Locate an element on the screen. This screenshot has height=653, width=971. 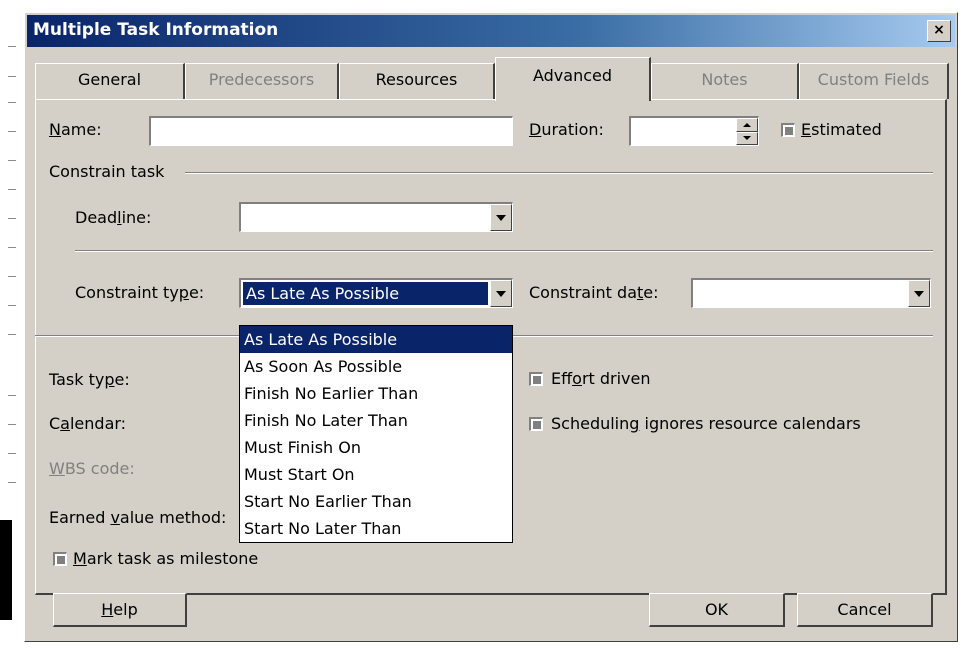
close-icon: × is located at coordinates (939, 30).